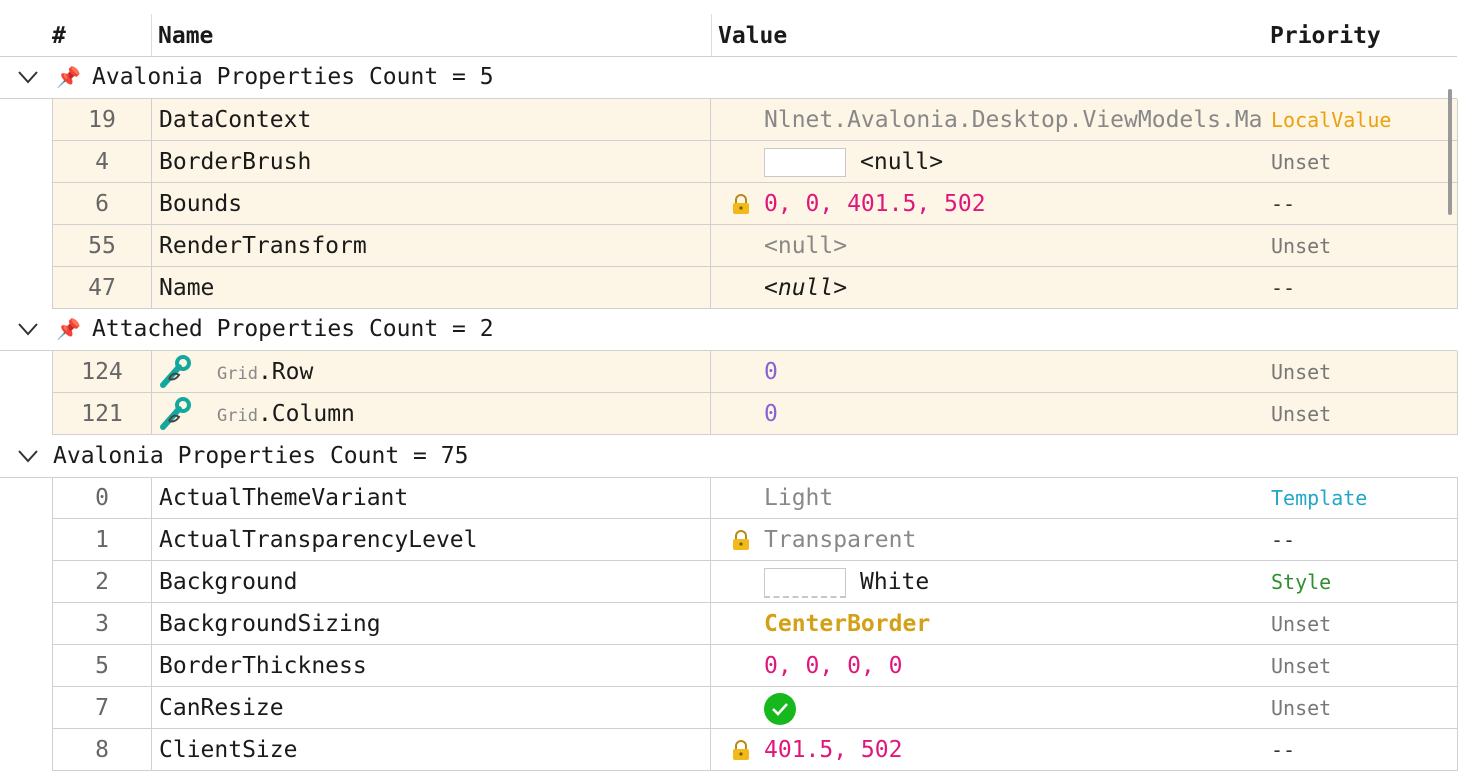 Image resolution: width=1467 pixels, height=771 pixels. Describe the element at coordinates (840, 540) in the screenshot. I see `property-value: Transparent` at that location.